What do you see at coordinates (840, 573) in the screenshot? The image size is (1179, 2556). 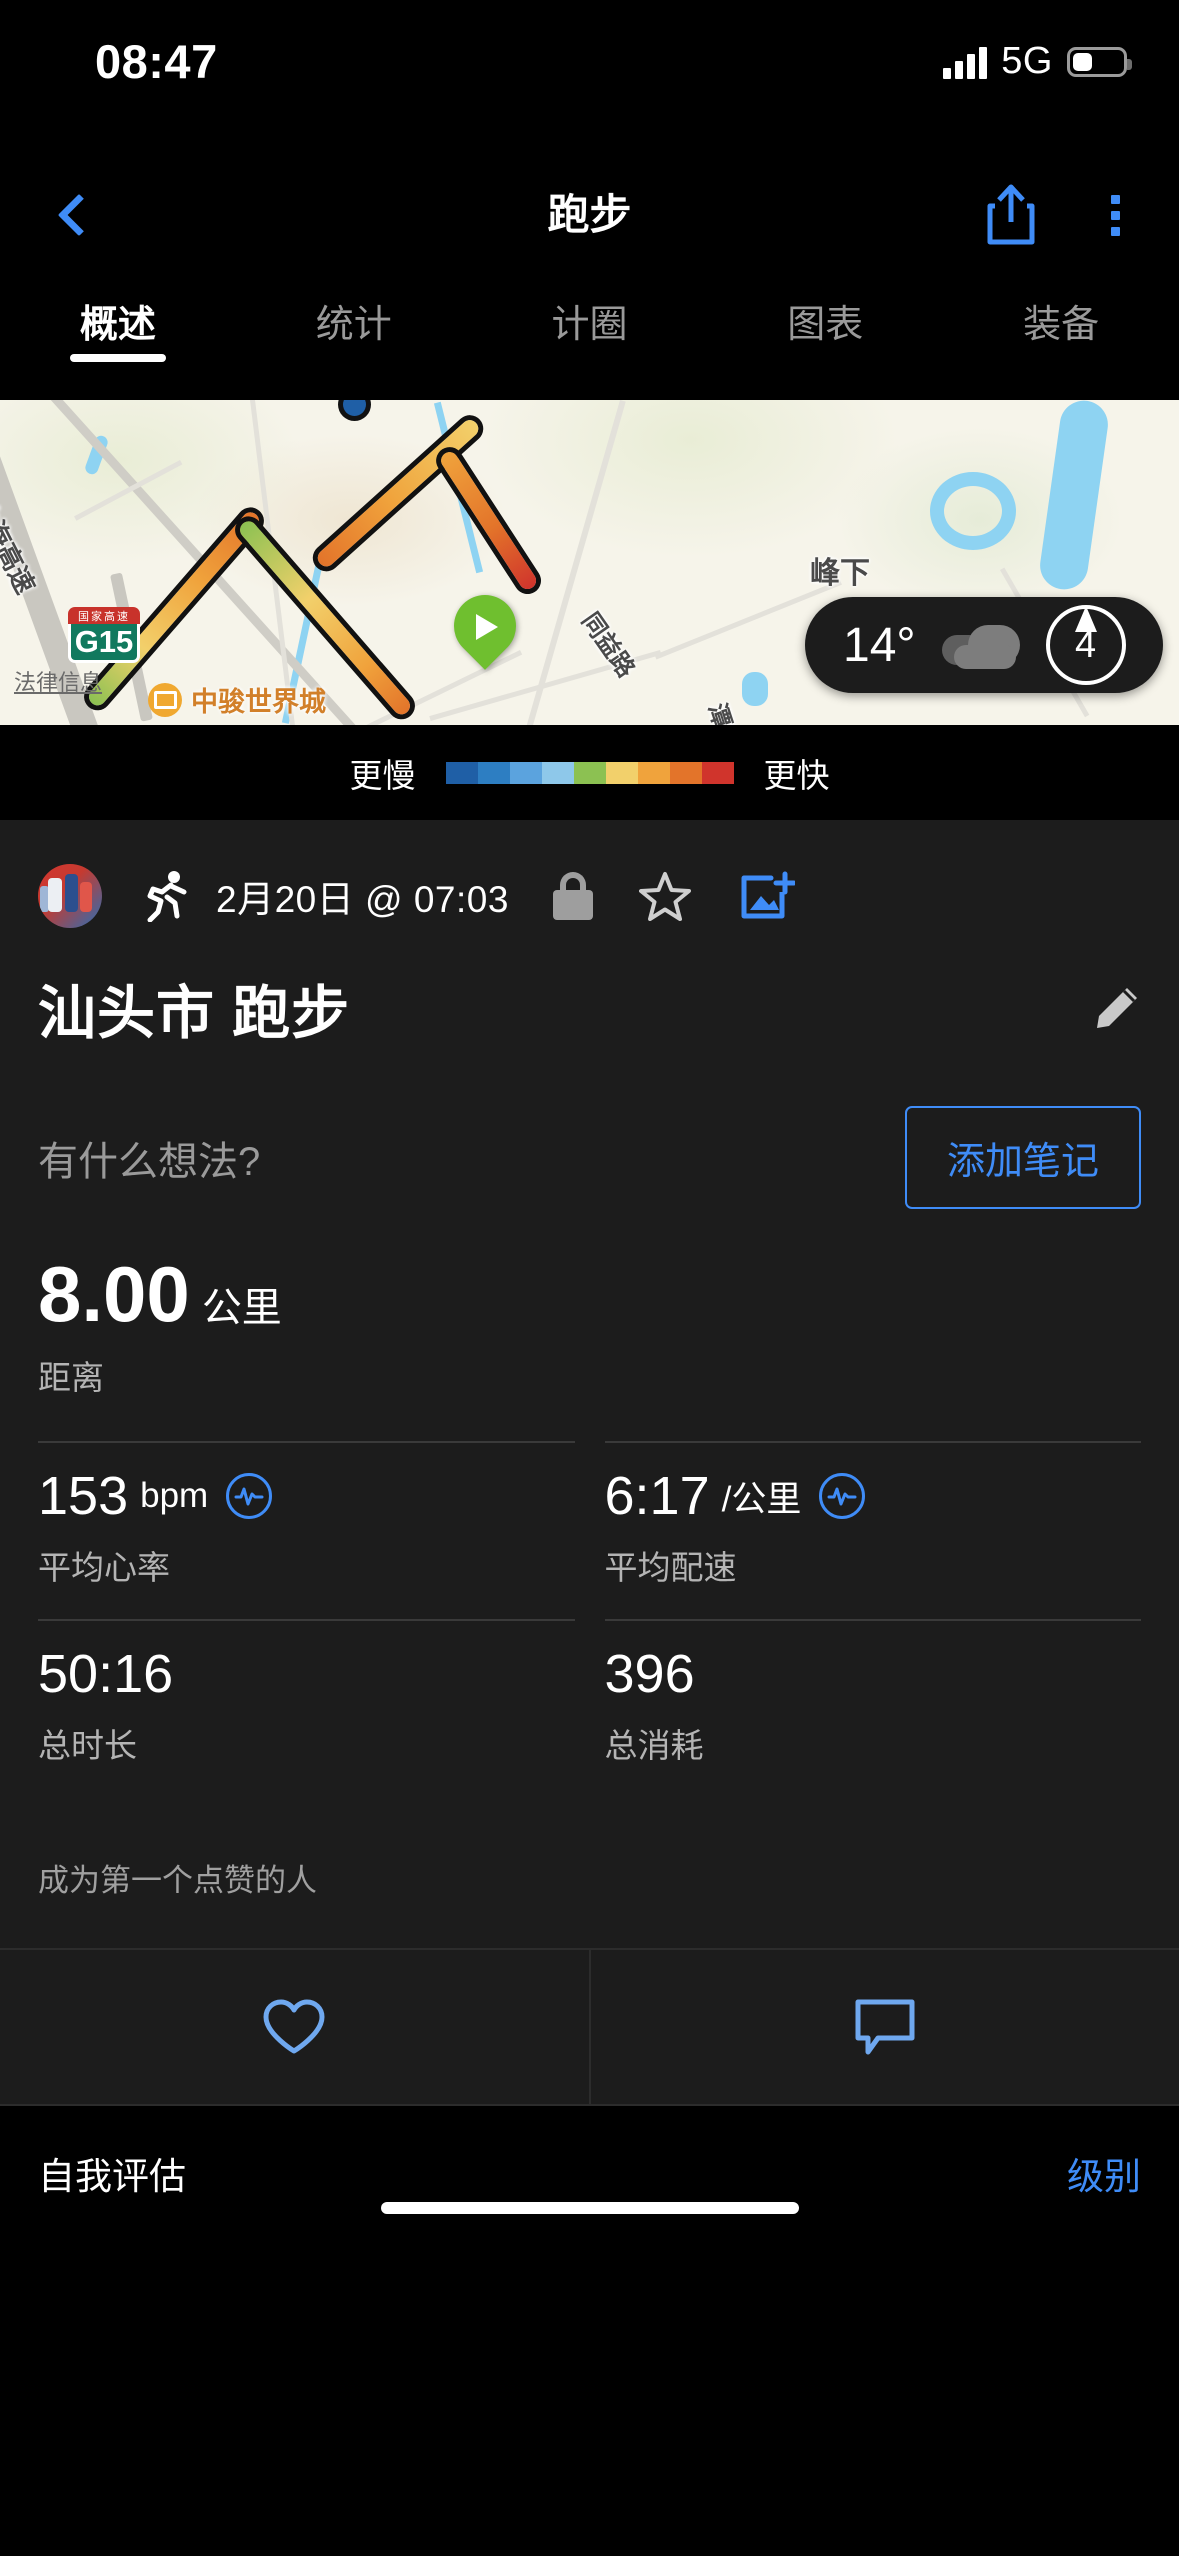 I see `map-label-fengxia: 峰下` at bounding box center [840, 573].